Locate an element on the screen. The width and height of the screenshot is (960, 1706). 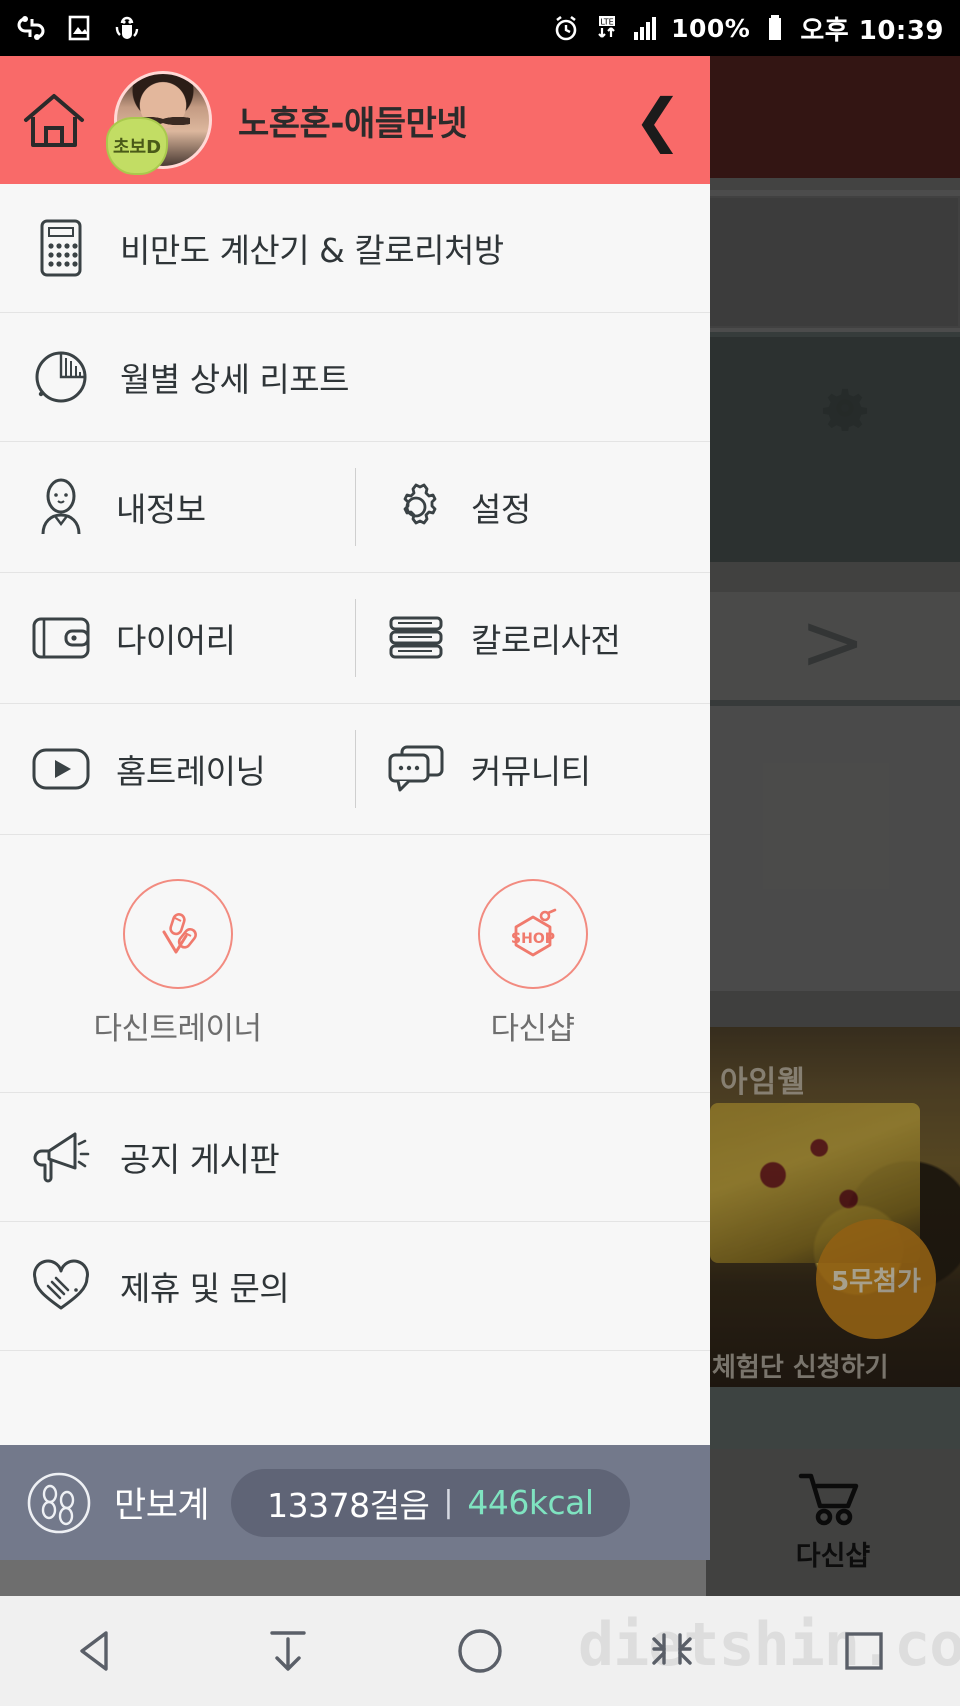
menu-item-settings: 설정 is located at coordinates (532, 507).